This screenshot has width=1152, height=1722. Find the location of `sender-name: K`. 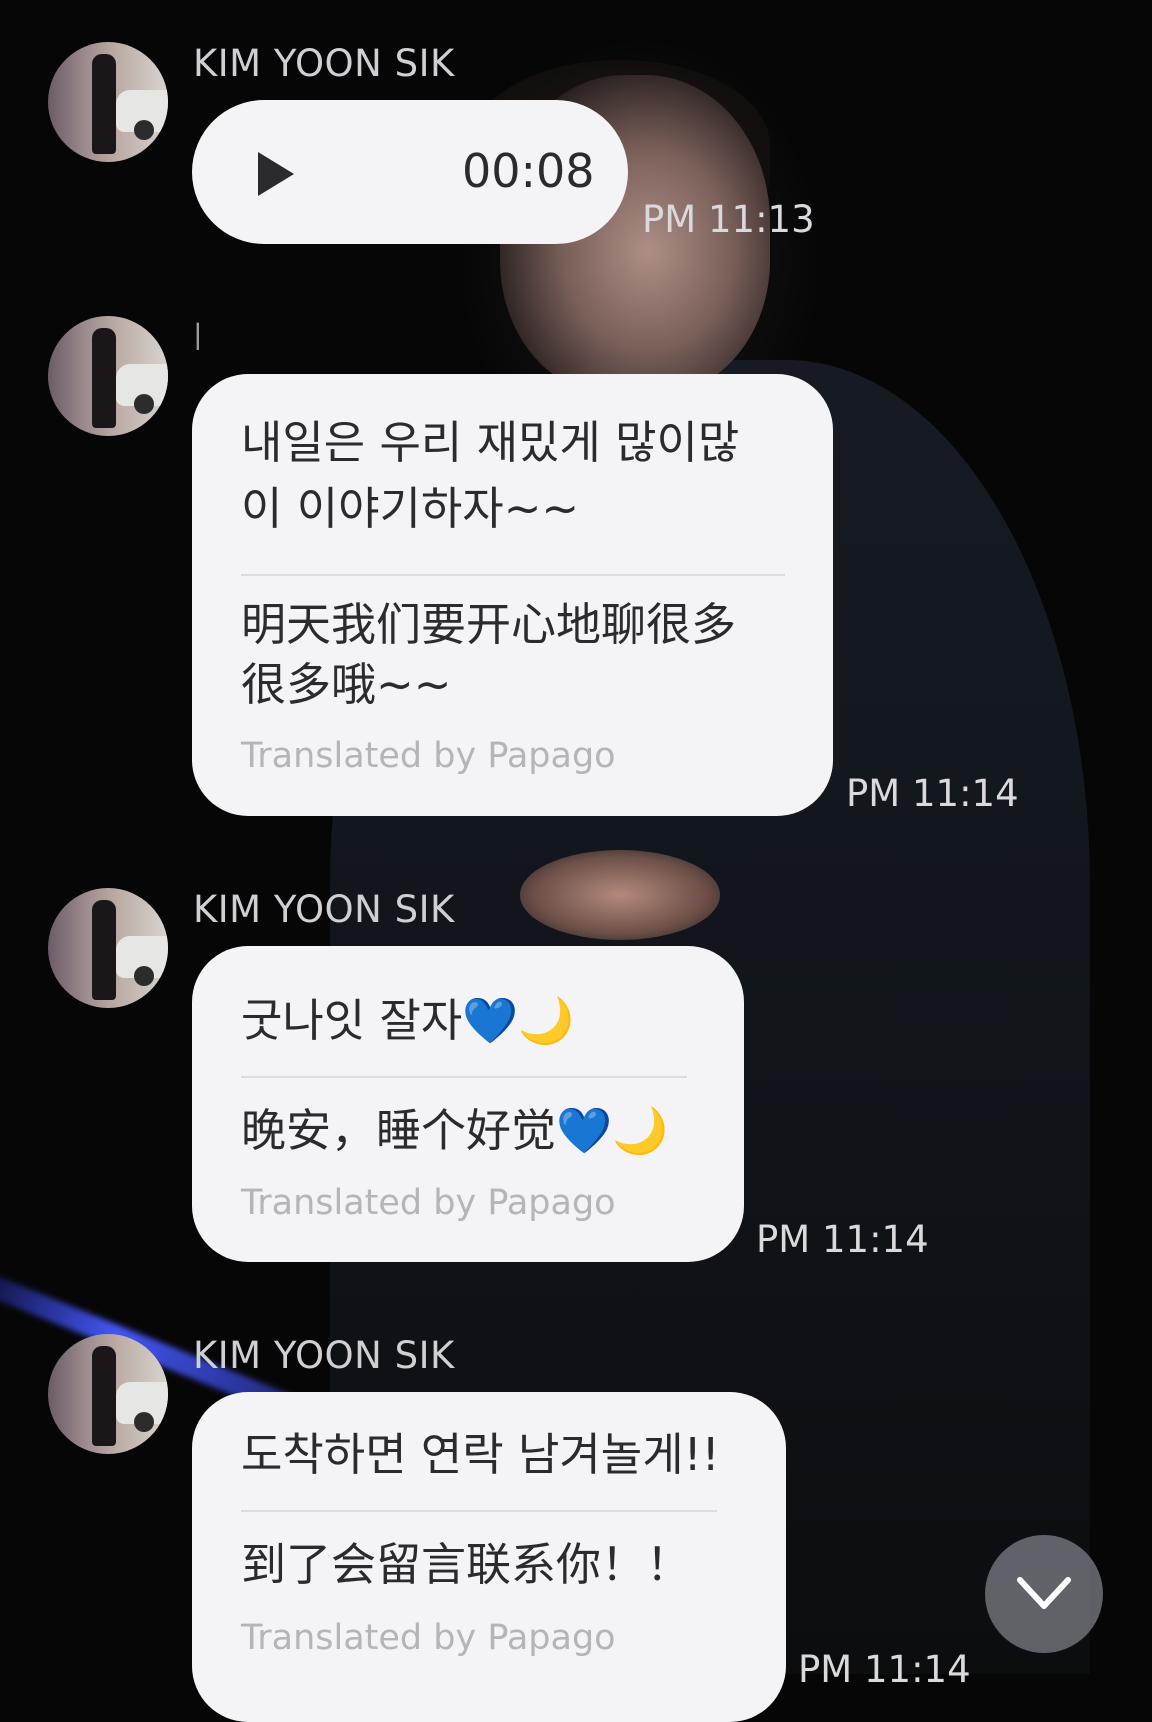

sender-name: K is located at coordinates (196, 337).